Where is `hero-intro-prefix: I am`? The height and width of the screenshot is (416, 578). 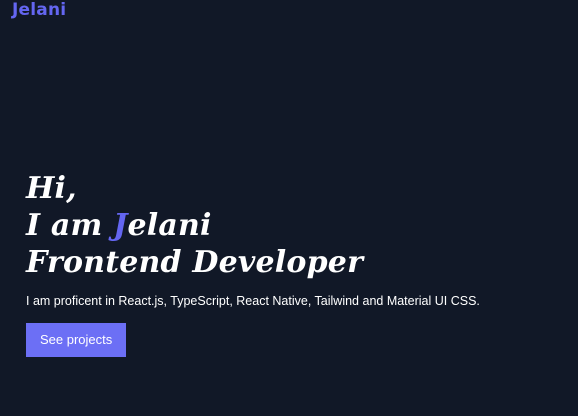 hero-intro-prefix: I am is located at coordinates (70, 225).